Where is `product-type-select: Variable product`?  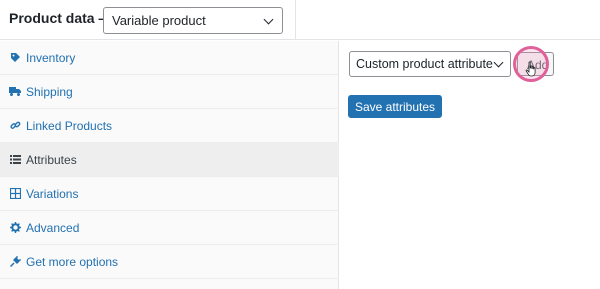
product-type-select: Variable product is located at coordinates (193, 20).